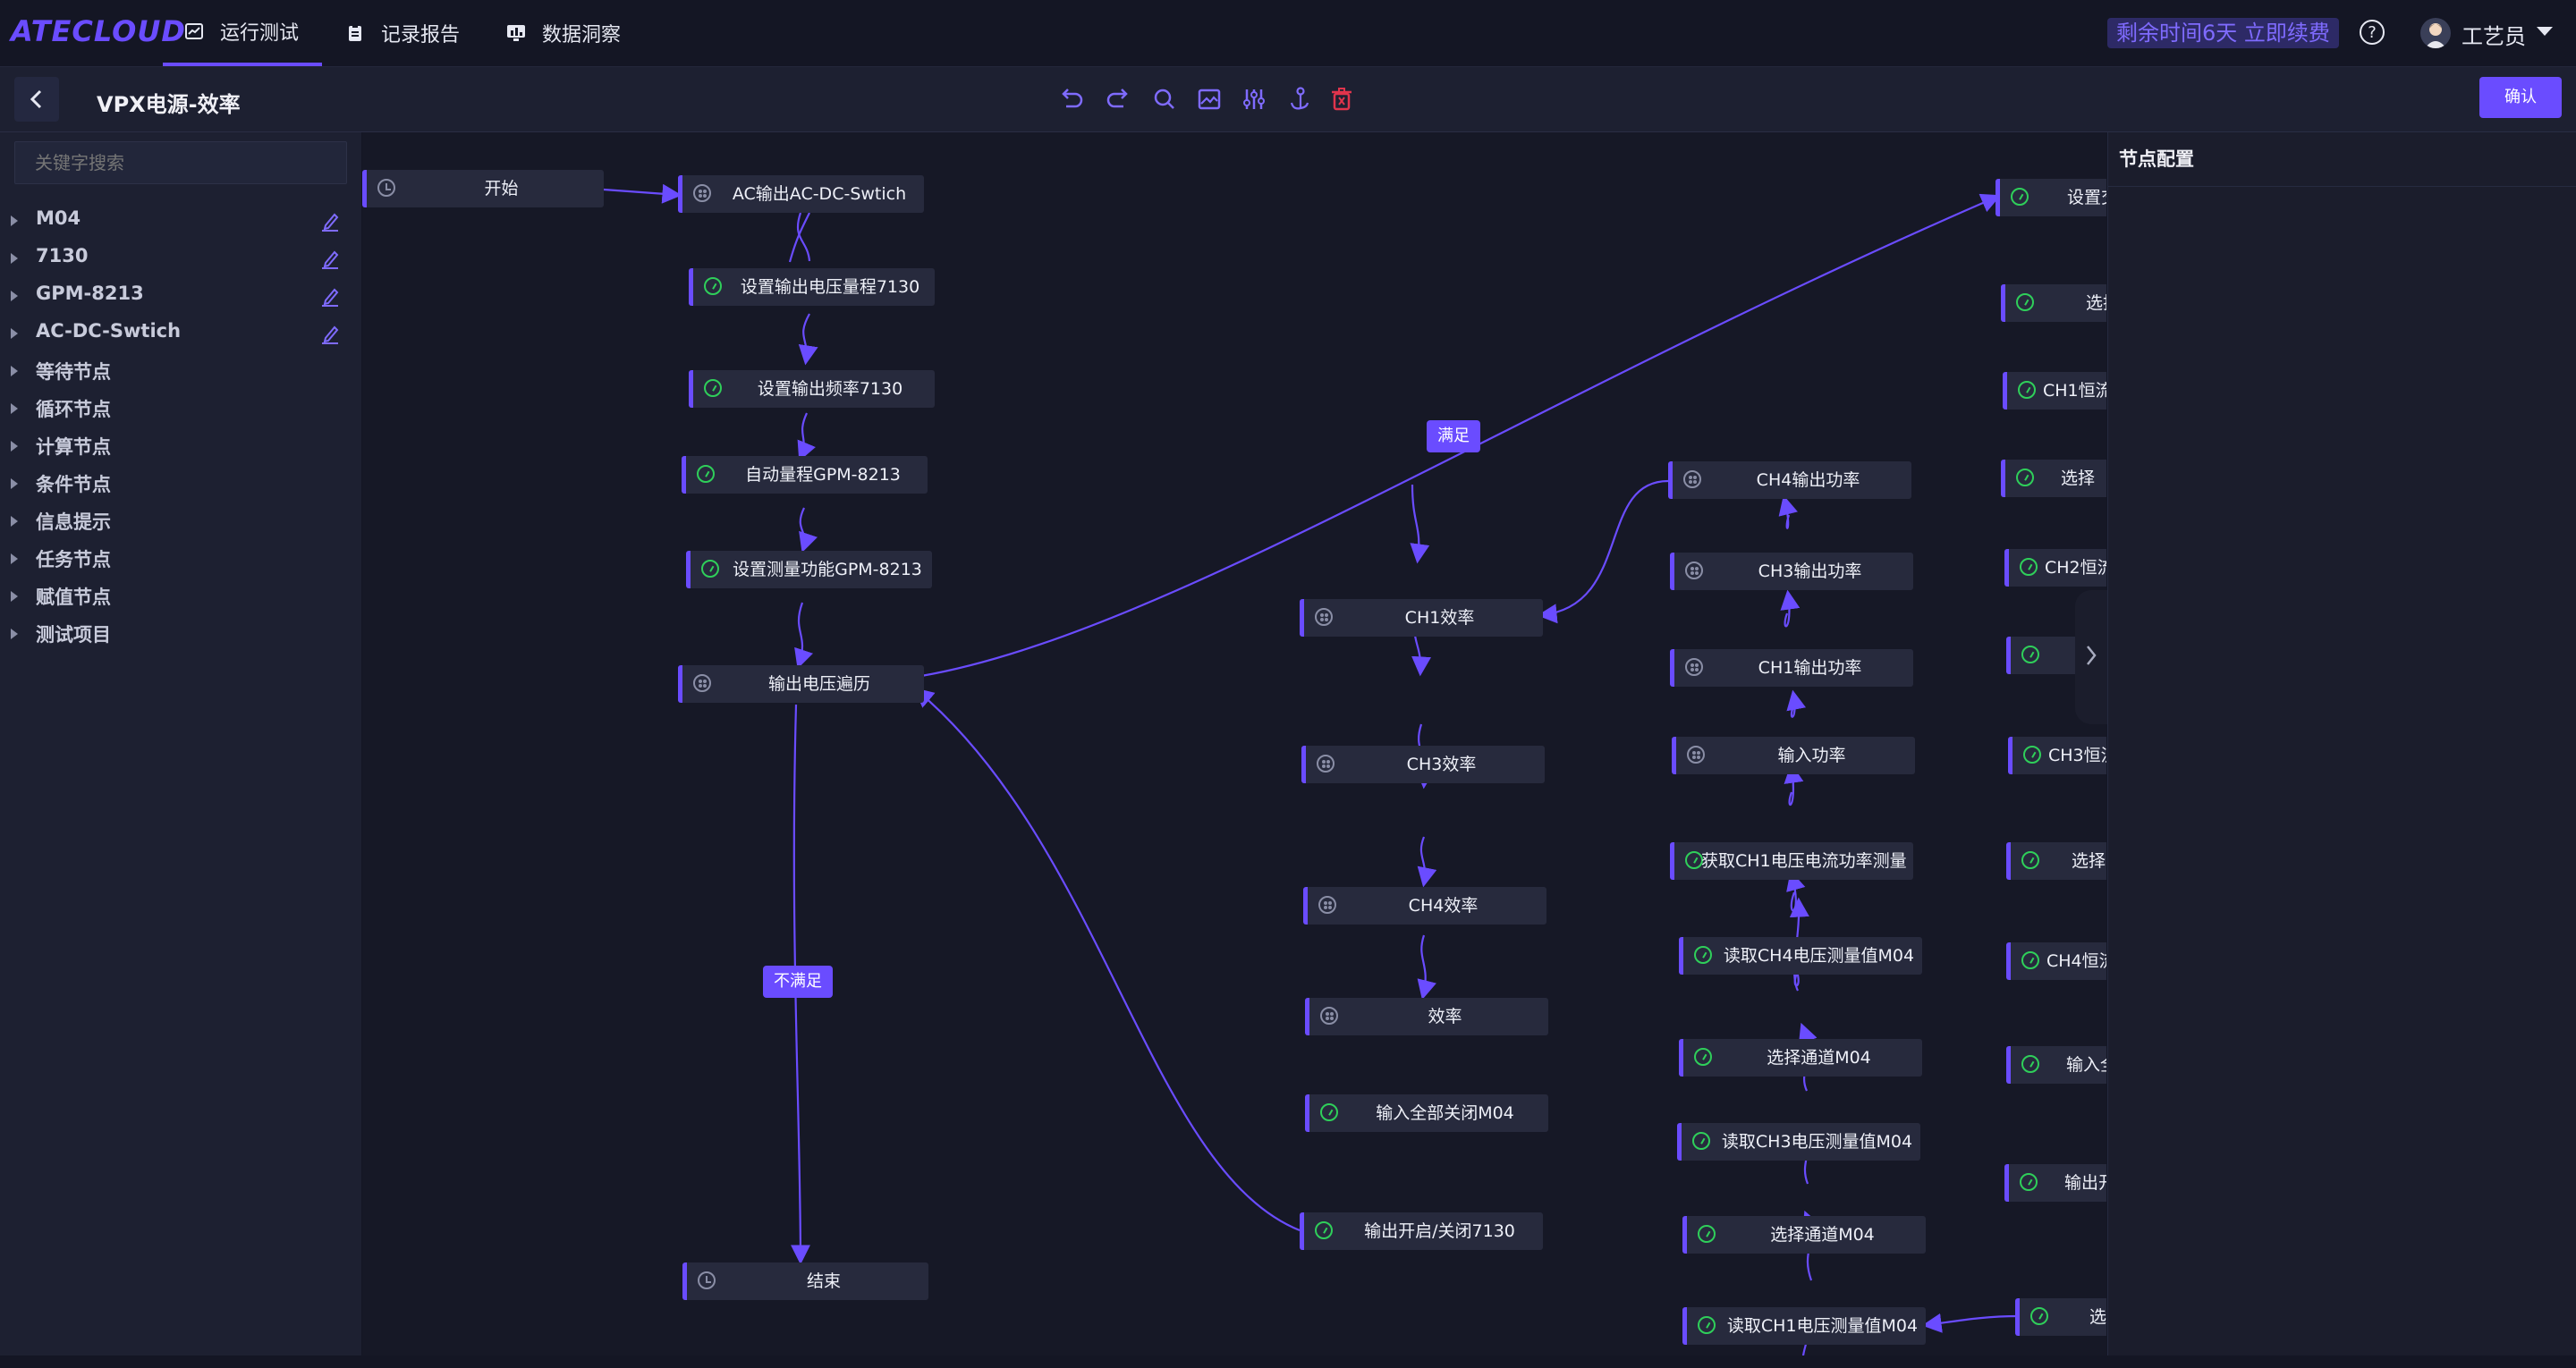  I want to click on avatar, so click(2435, 33).